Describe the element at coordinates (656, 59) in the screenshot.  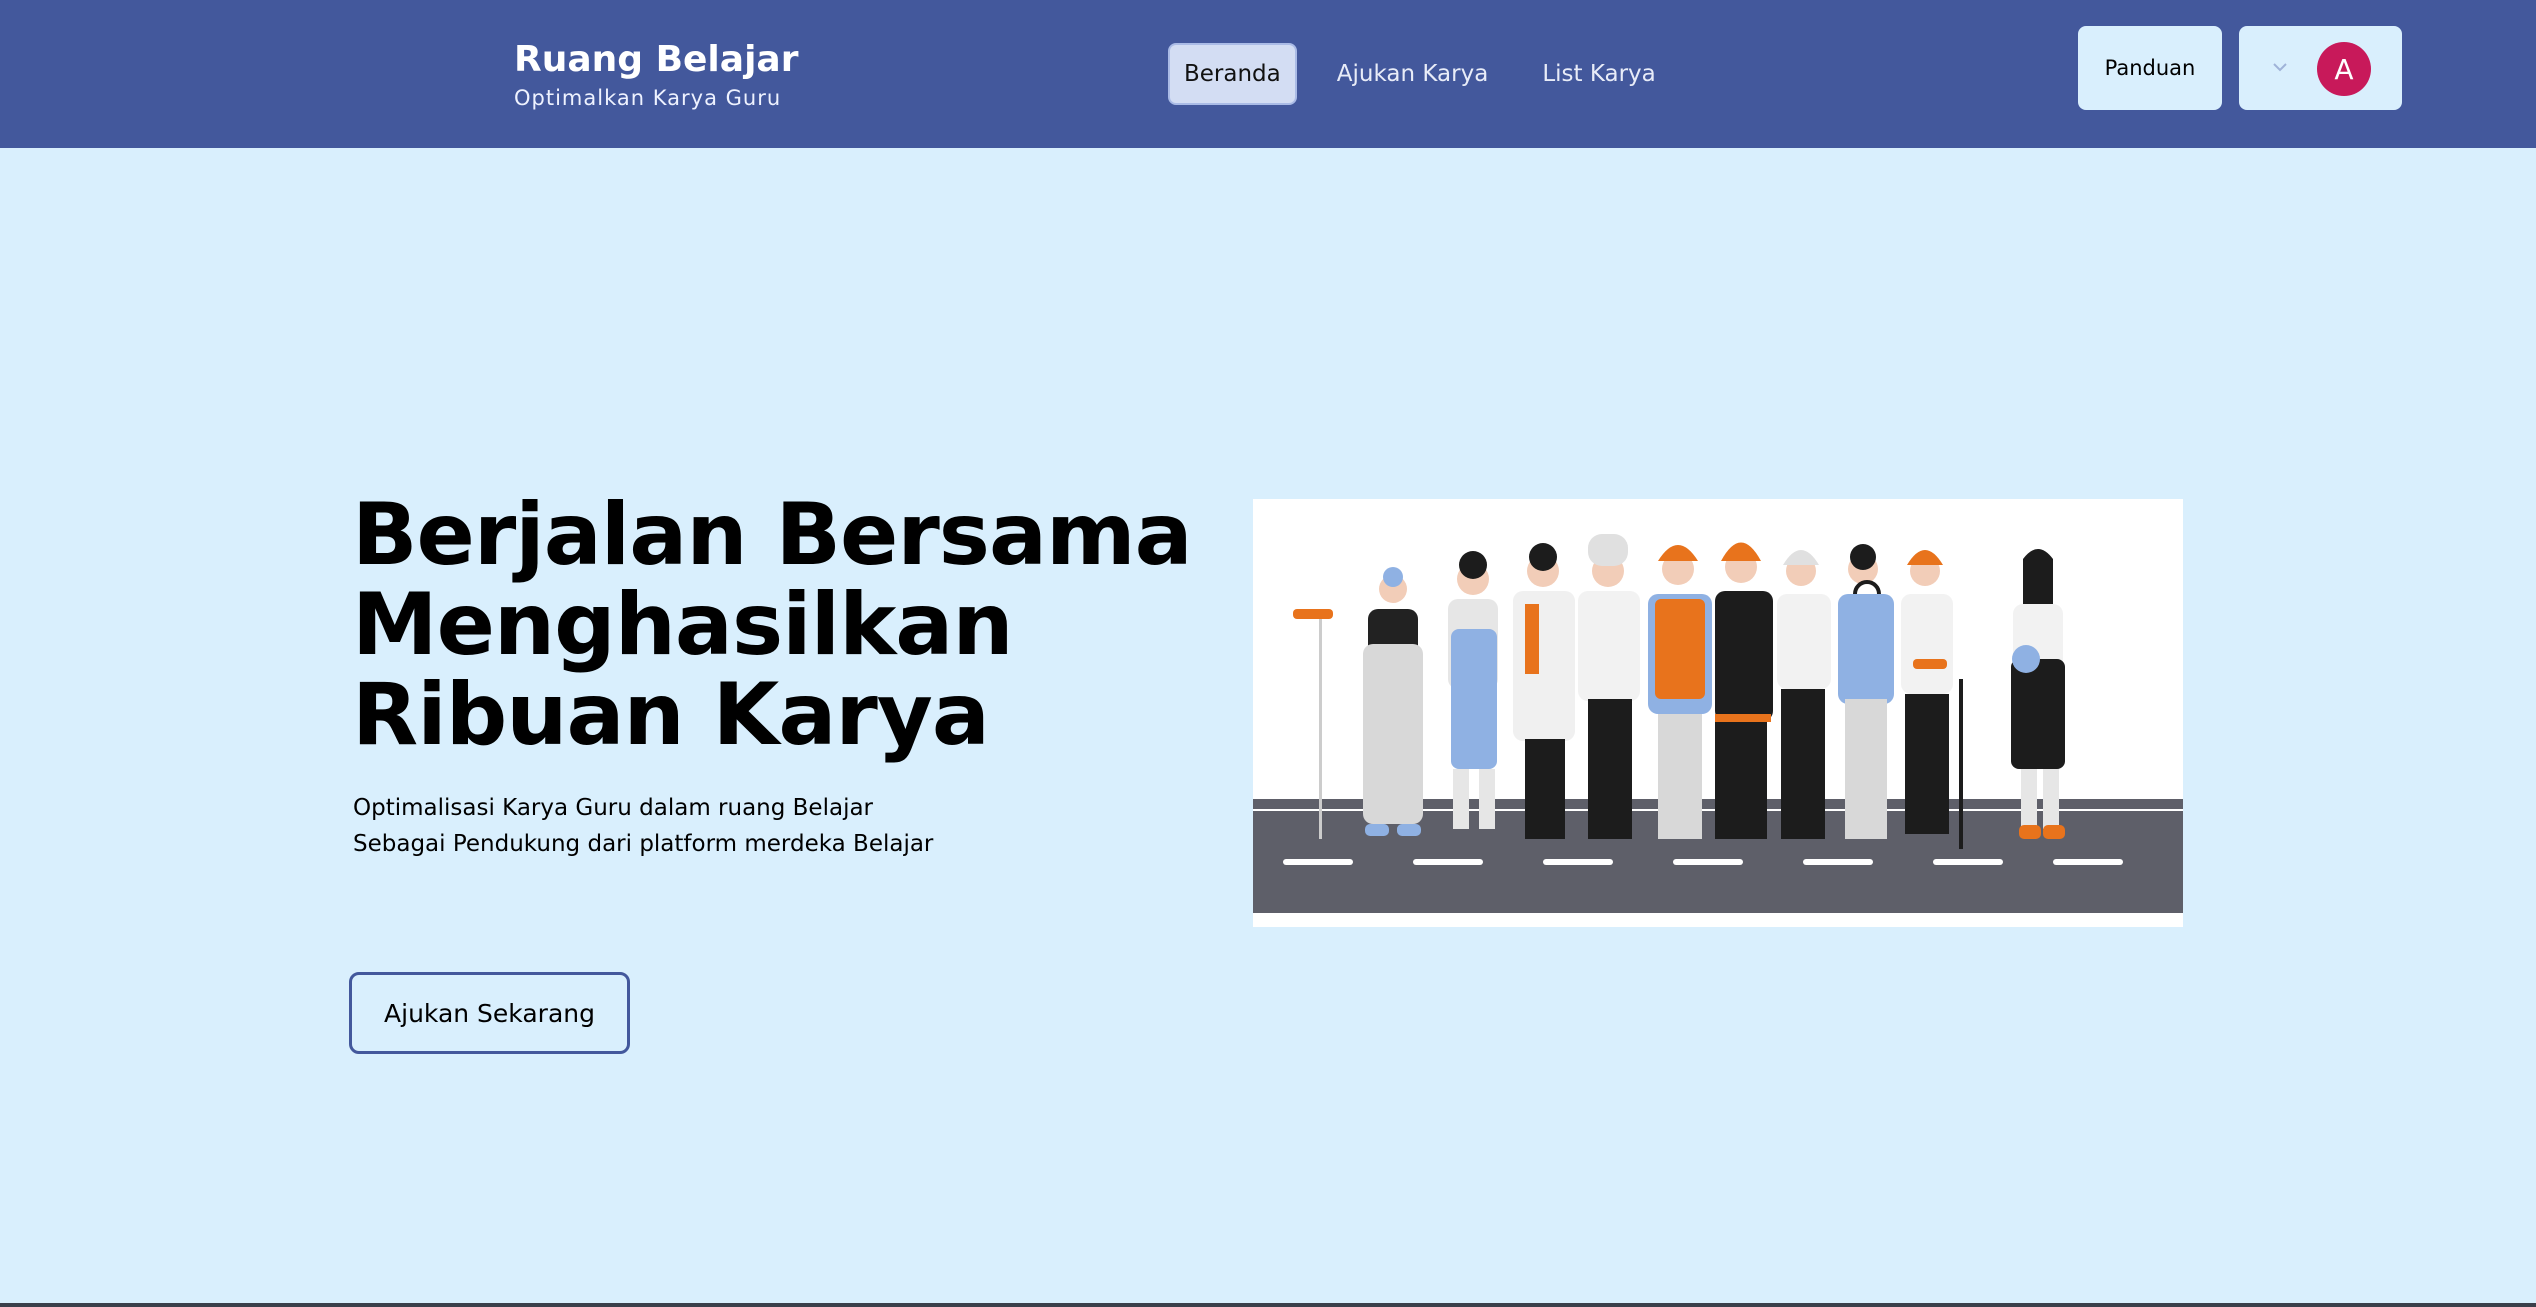
I see `brand-title: Ruang Belajar` at that location.